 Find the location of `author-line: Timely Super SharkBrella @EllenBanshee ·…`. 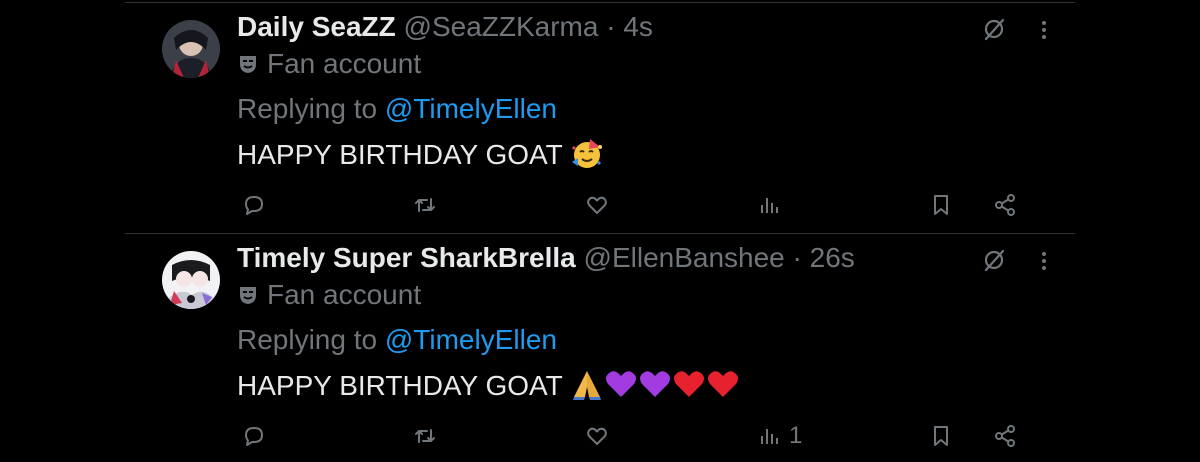

author-line: Timely Super SharkBrella @EllenBanshee ·… is located at coordinates (546, 258).